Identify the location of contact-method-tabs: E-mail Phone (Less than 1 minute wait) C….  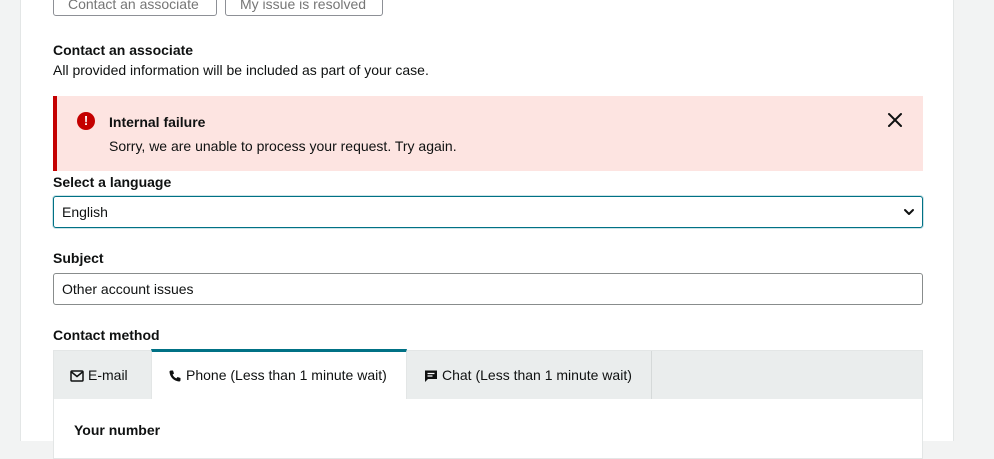
(488, 374).